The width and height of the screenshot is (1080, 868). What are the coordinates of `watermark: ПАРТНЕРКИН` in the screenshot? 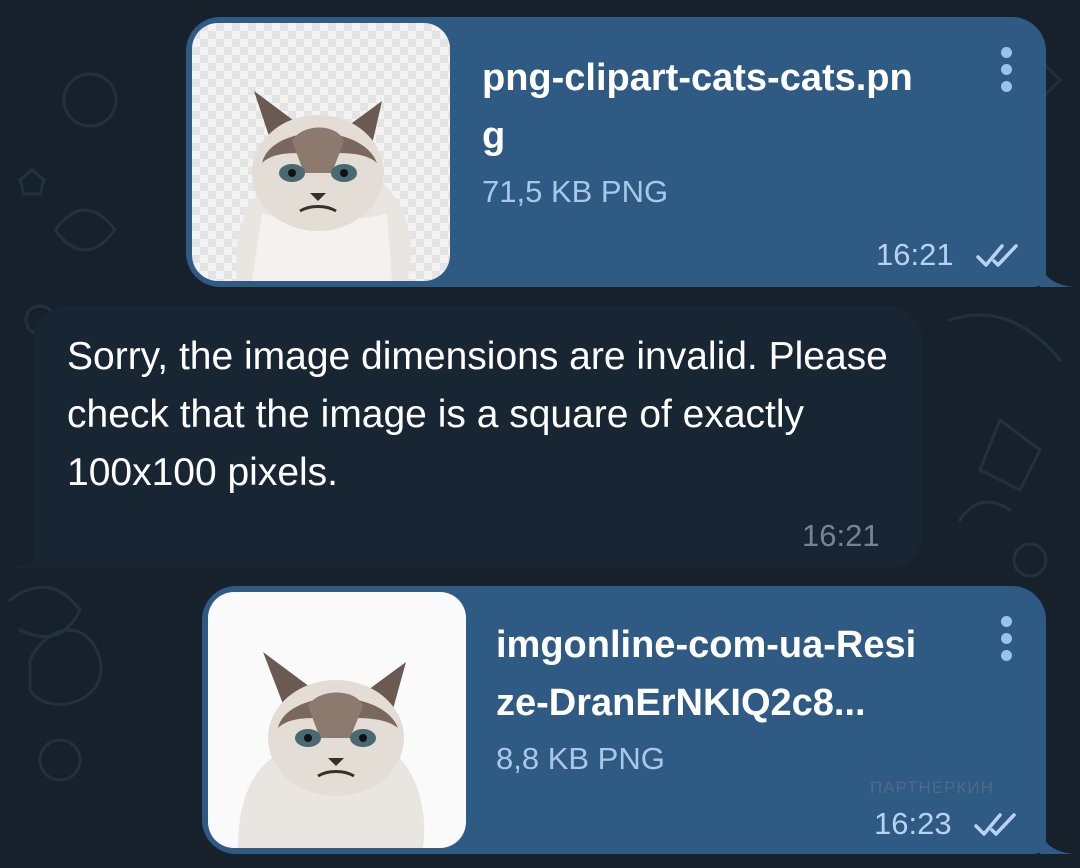 It's located at (932, 787).